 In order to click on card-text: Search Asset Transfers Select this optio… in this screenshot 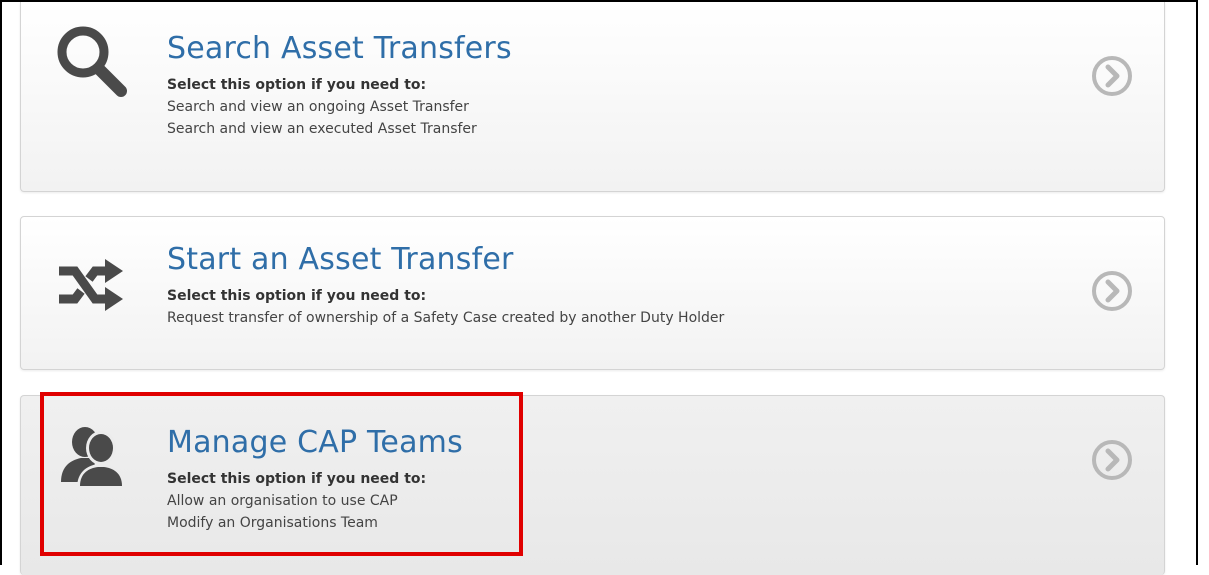, I will do `click(339, 85)`.